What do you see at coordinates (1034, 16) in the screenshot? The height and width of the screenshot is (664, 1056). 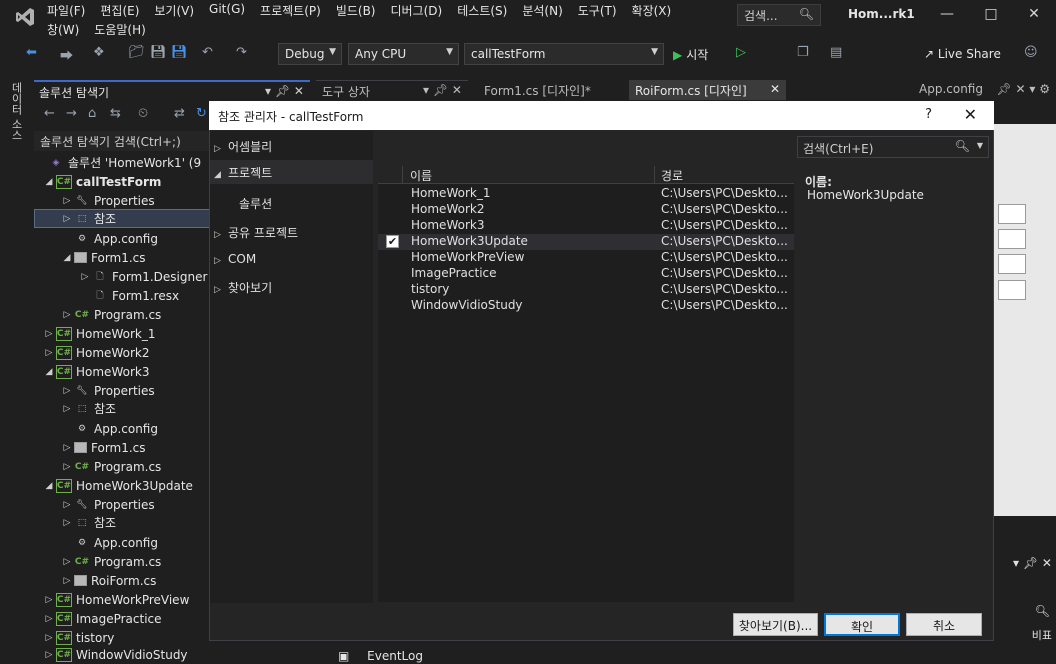 I see `close-window-icon: ✕` at bounding box center [1034, 16].